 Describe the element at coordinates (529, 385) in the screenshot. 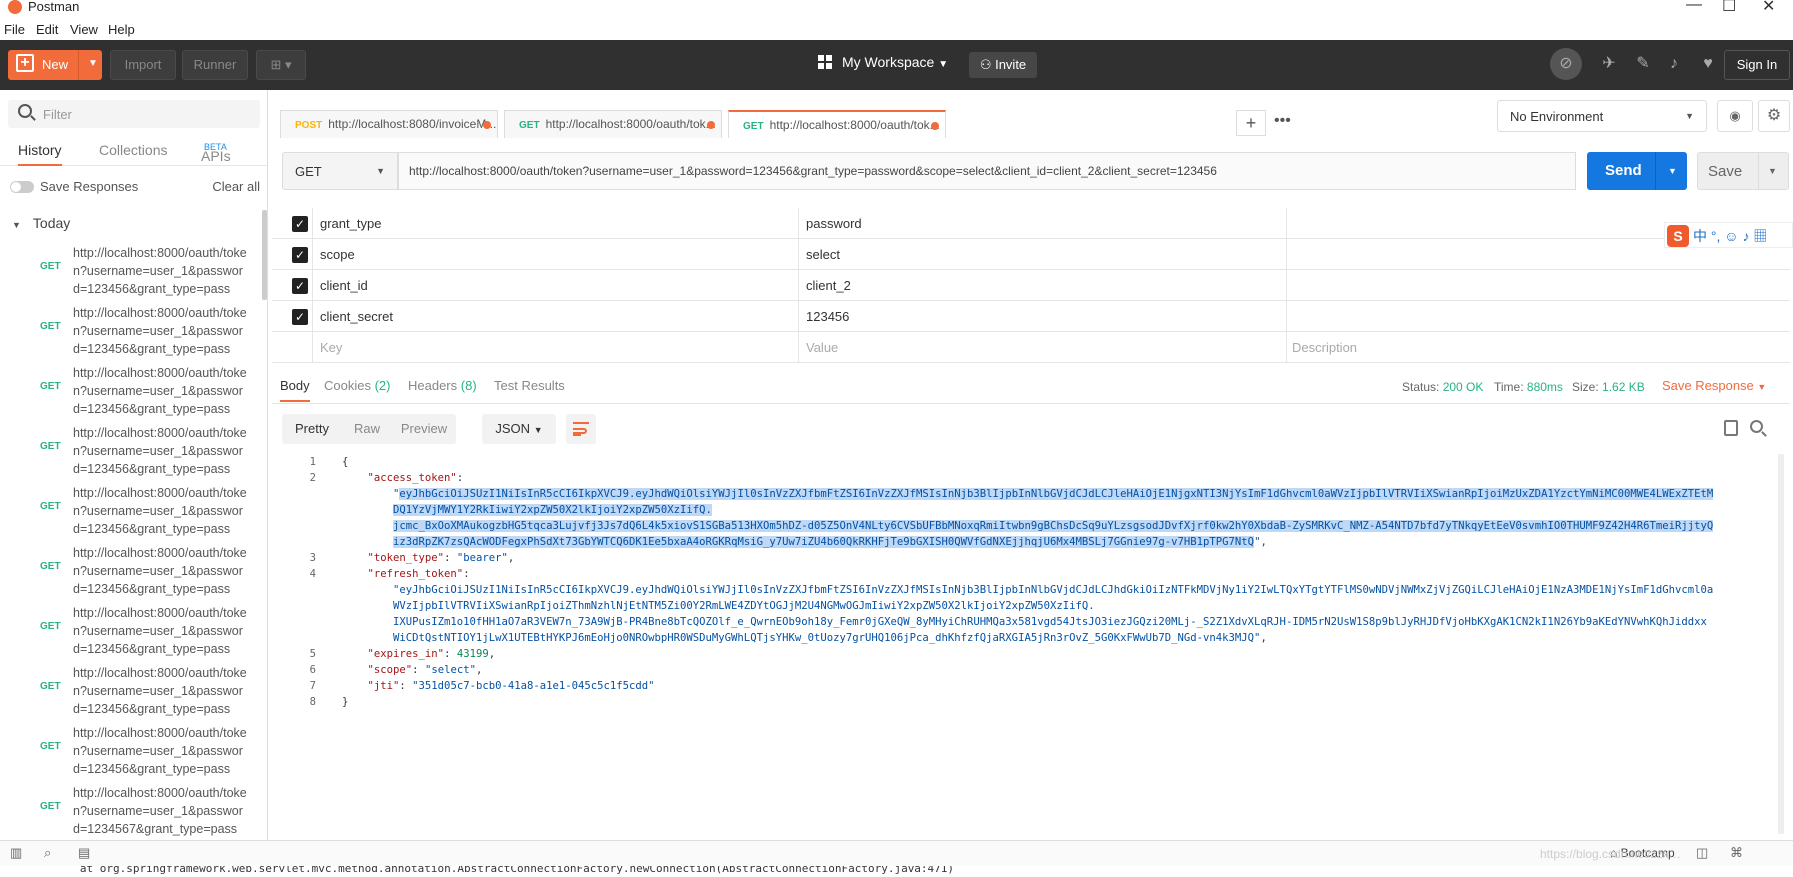

I see `tab-test-results: Test Results` at that location.